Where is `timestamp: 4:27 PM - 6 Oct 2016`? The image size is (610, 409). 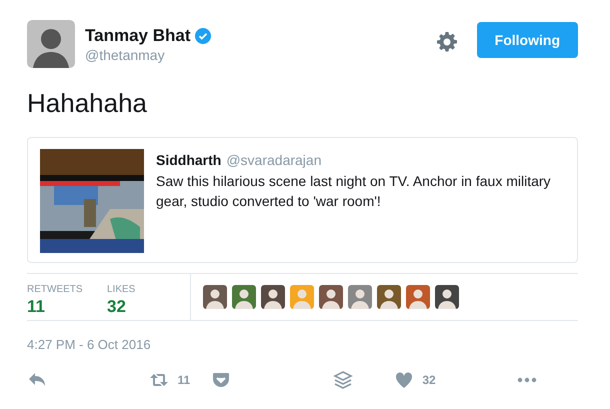 timestamp: 4:27 PM - 6 Oct 2016 is located at coordinates (302, 344).